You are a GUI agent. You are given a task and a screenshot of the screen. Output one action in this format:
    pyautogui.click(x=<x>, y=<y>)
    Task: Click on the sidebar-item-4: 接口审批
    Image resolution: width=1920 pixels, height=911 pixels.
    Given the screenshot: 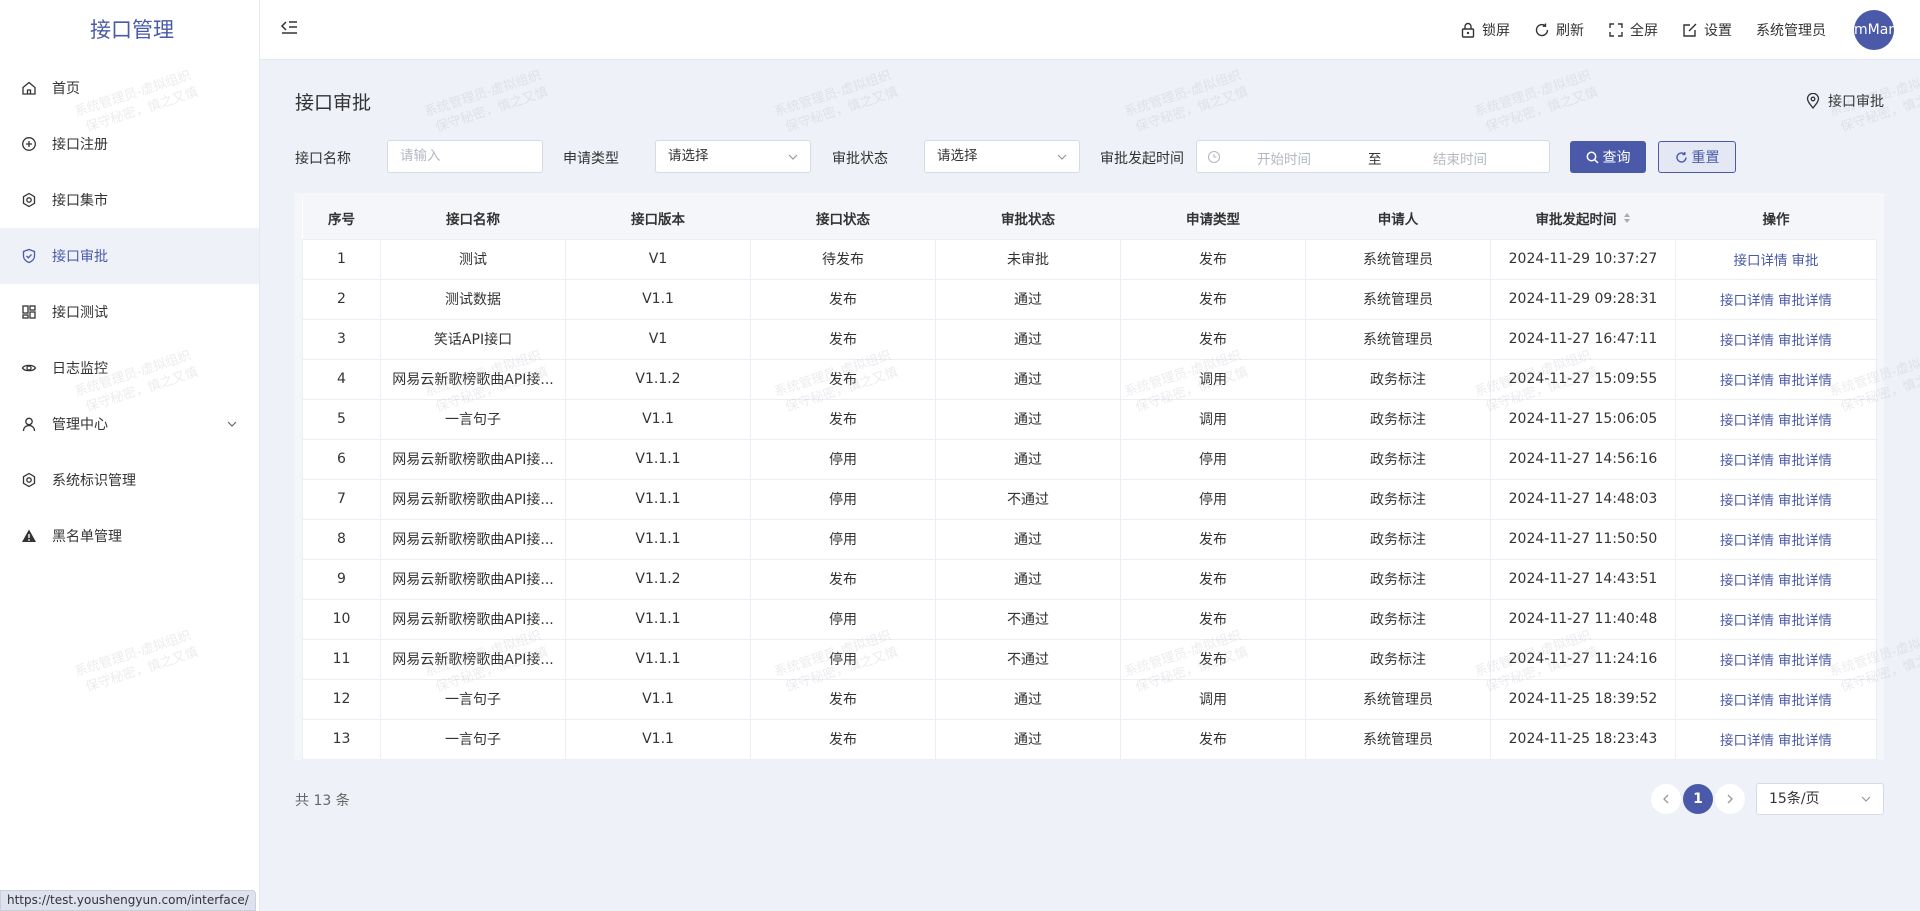 What is the action you would take?
    pyautogui.click(x=129, y=256)
    